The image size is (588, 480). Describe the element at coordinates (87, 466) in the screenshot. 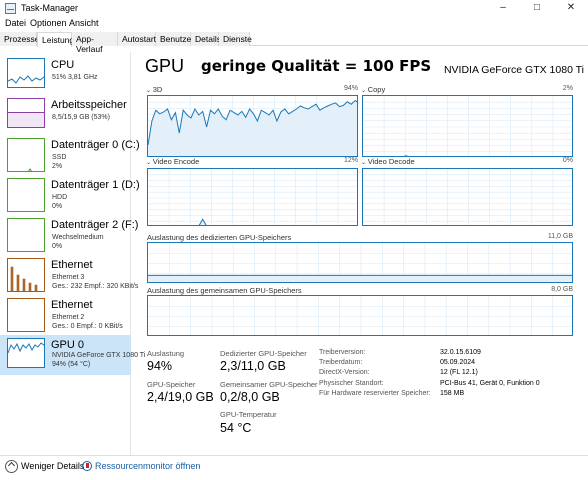

I see `resource-monitor-icon` at that location.